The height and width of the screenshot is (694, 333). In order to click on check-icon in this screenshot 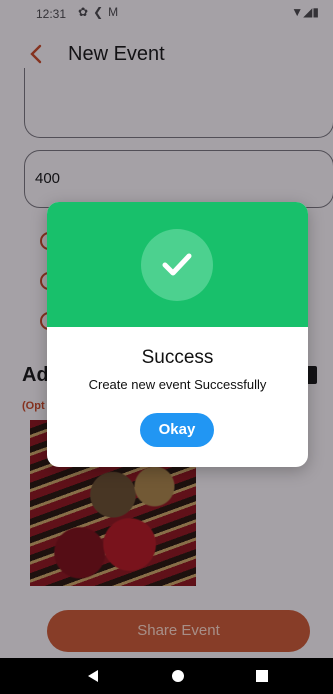, I will do `click(177, 264)`.